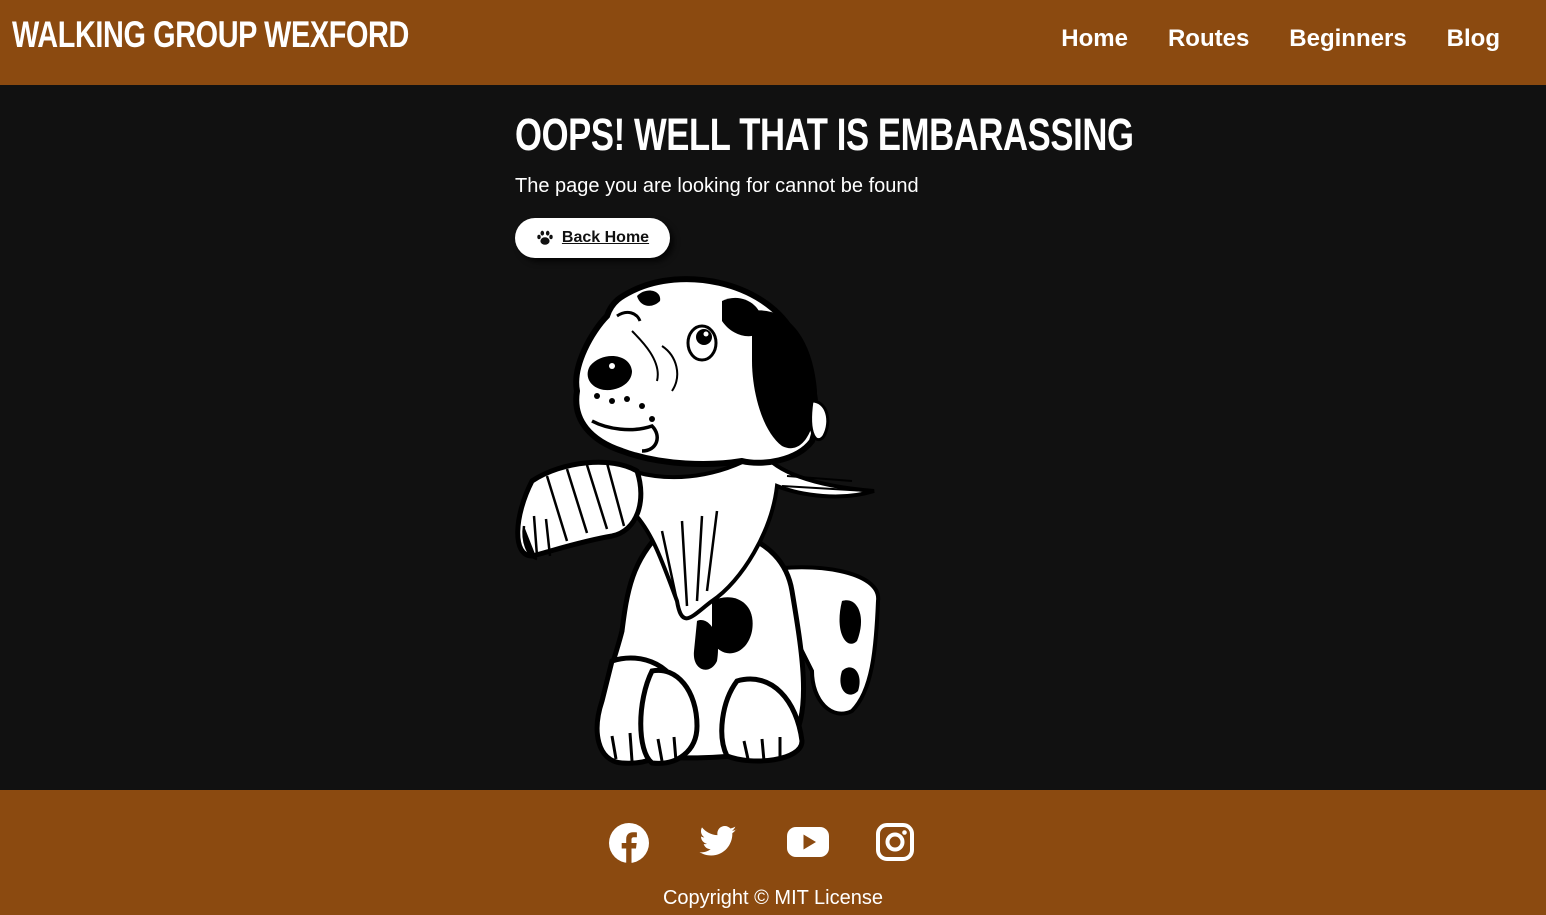 Image resolution: width=1546 pixels, height=915 pixels. I want to click on nav-home: Home, so click(1094, 39).